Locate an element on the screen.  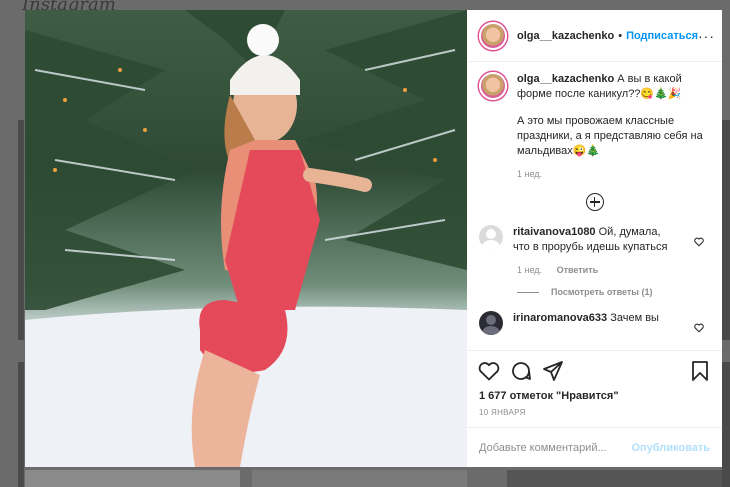
view-replies-label: Посмотреть ответы (1) is located at coordinates (602, 292).